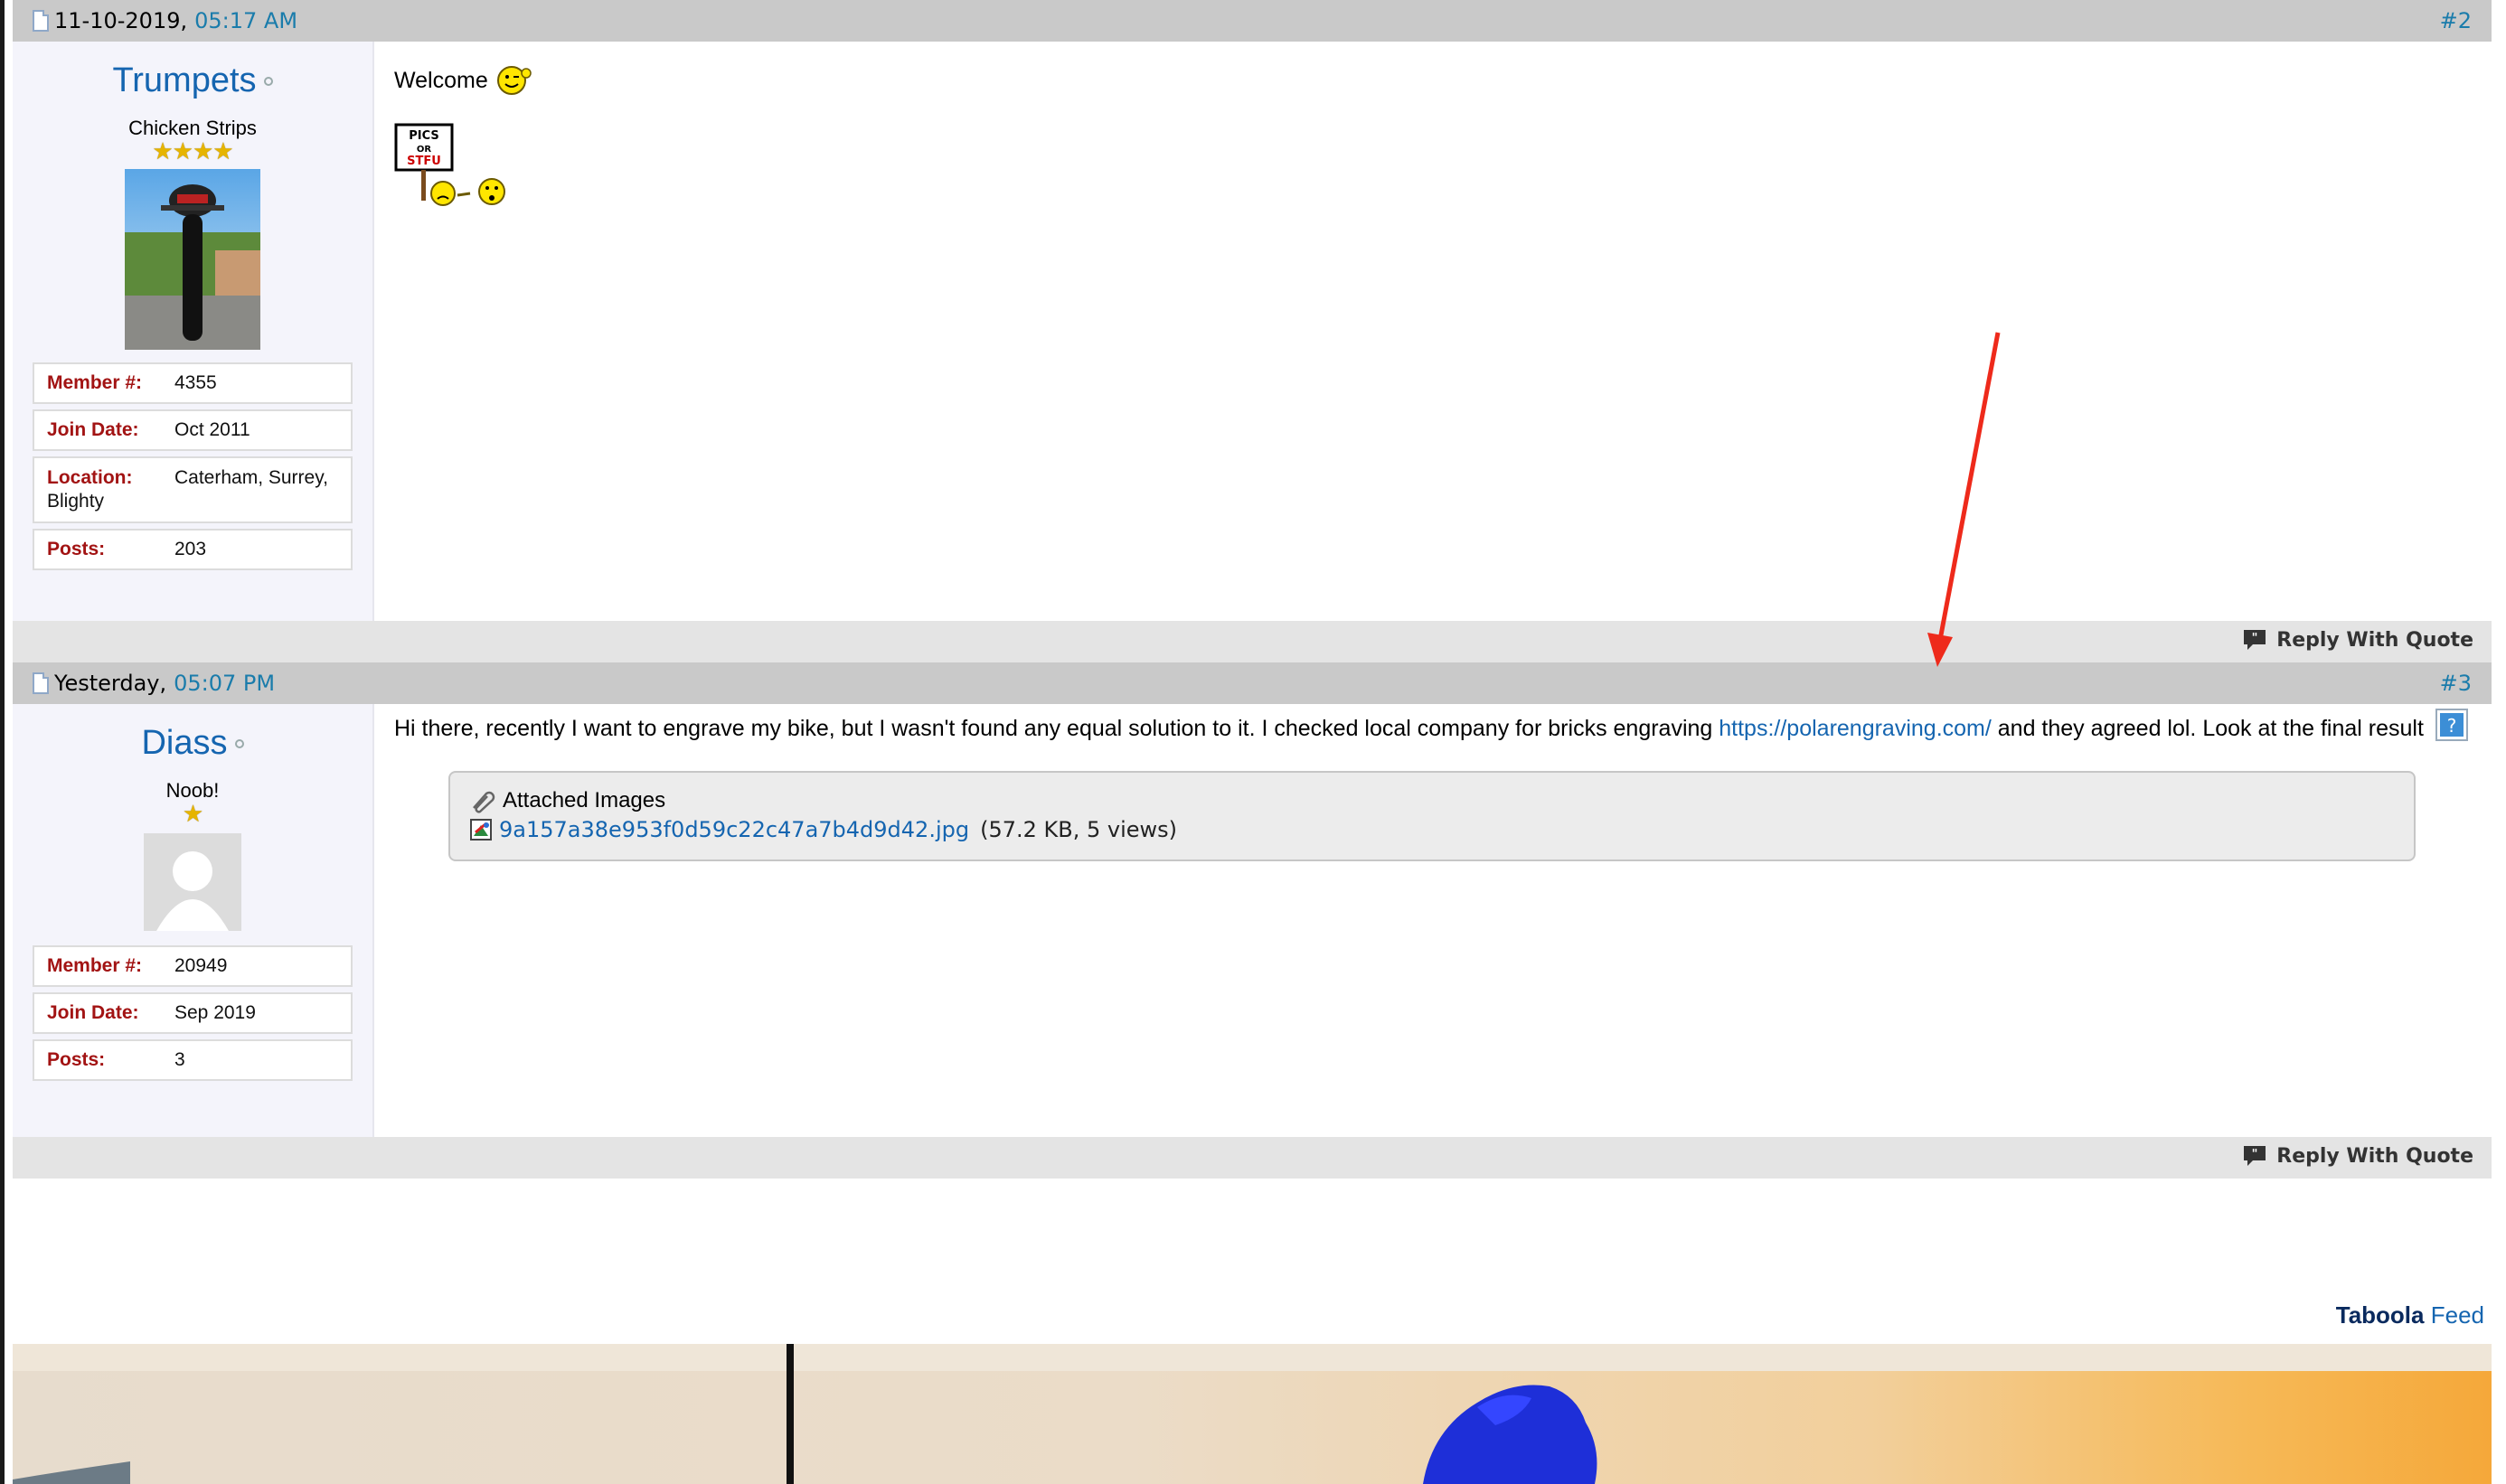  I want to click on svg-text: STFU, so click(424, 162).